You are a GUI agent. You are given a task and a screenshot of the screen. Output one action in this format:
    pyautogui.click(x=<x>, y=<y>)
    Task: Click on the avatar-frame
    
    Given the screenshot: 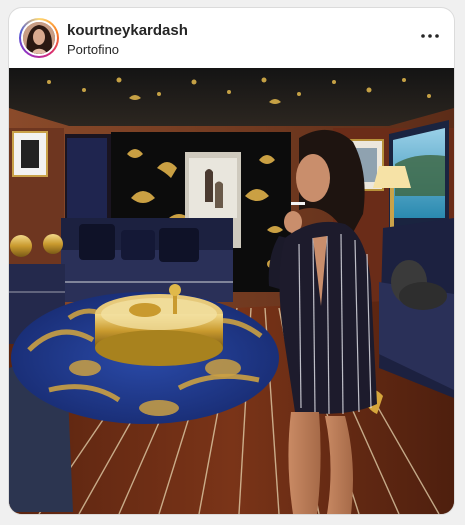 What is the action you would take?
    pyautogui.click(x=39, y=38)
    